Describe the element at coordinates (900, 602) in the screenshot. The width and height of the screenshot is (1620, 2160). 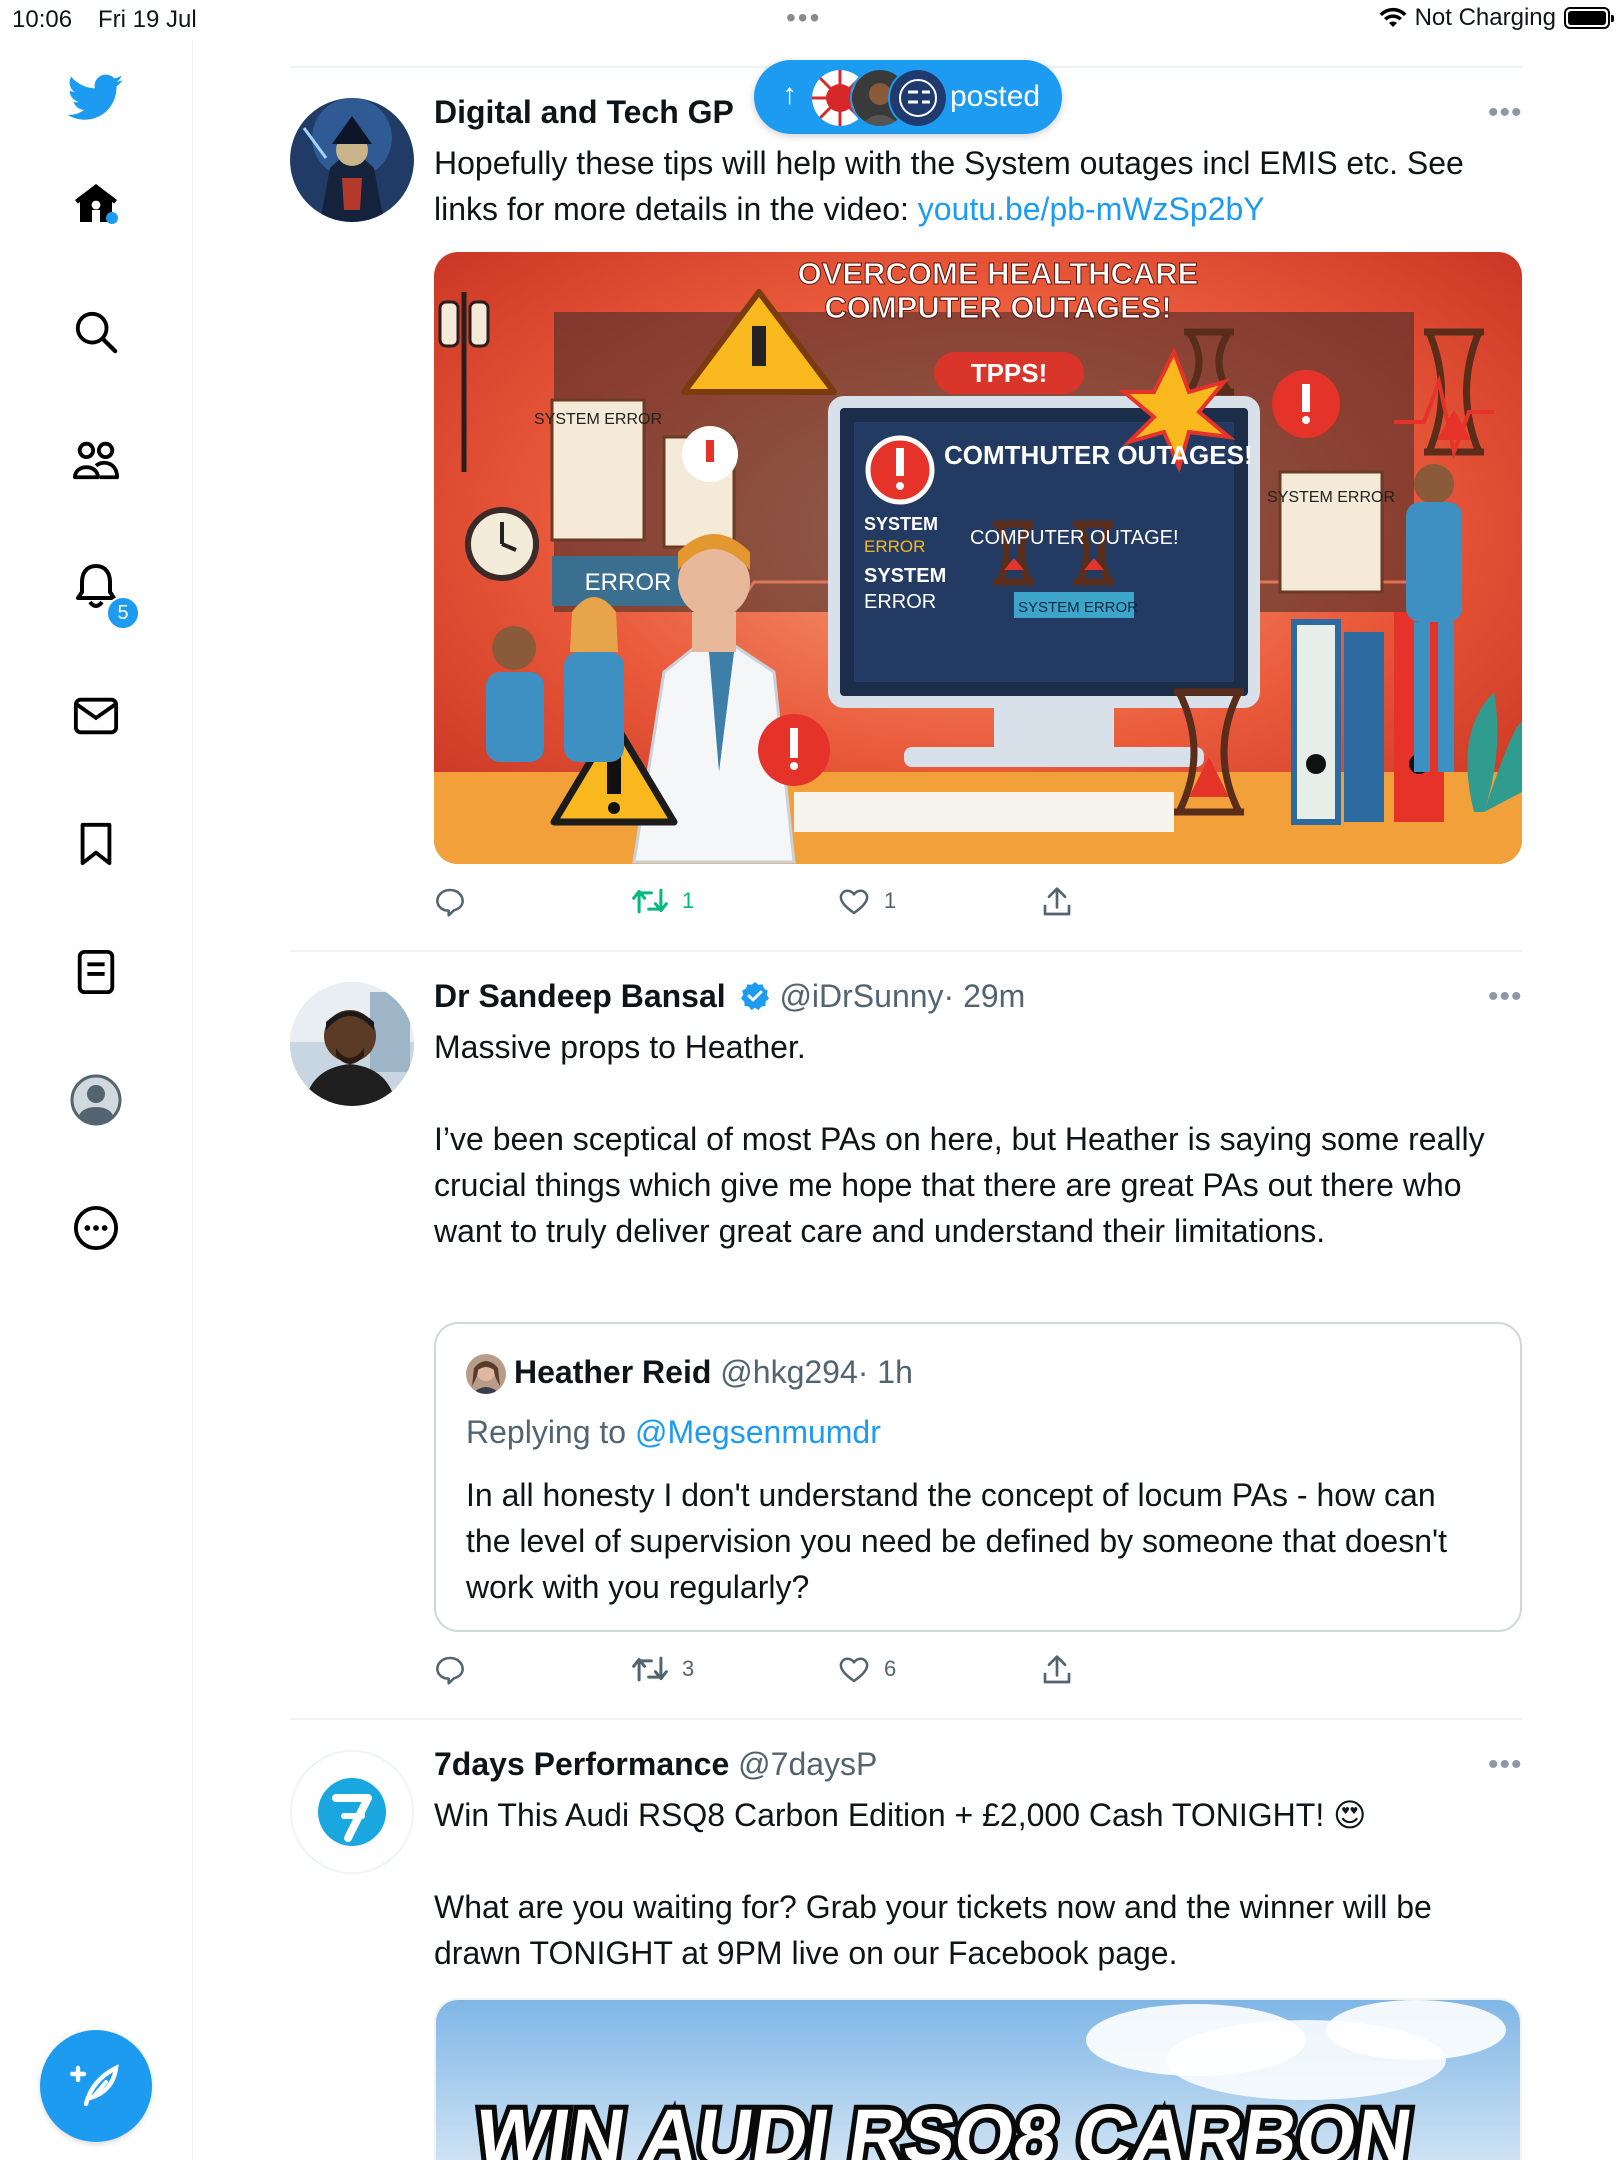
I see `media-side4: ERROR` at that location.